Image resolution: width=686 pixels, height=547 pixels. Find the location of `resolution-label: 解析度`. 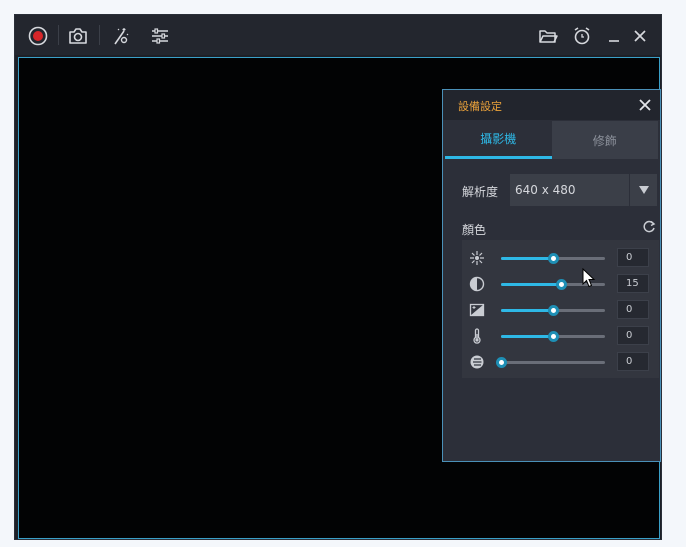

resolution-label: 解析度 is located at coordinates (480, 192).